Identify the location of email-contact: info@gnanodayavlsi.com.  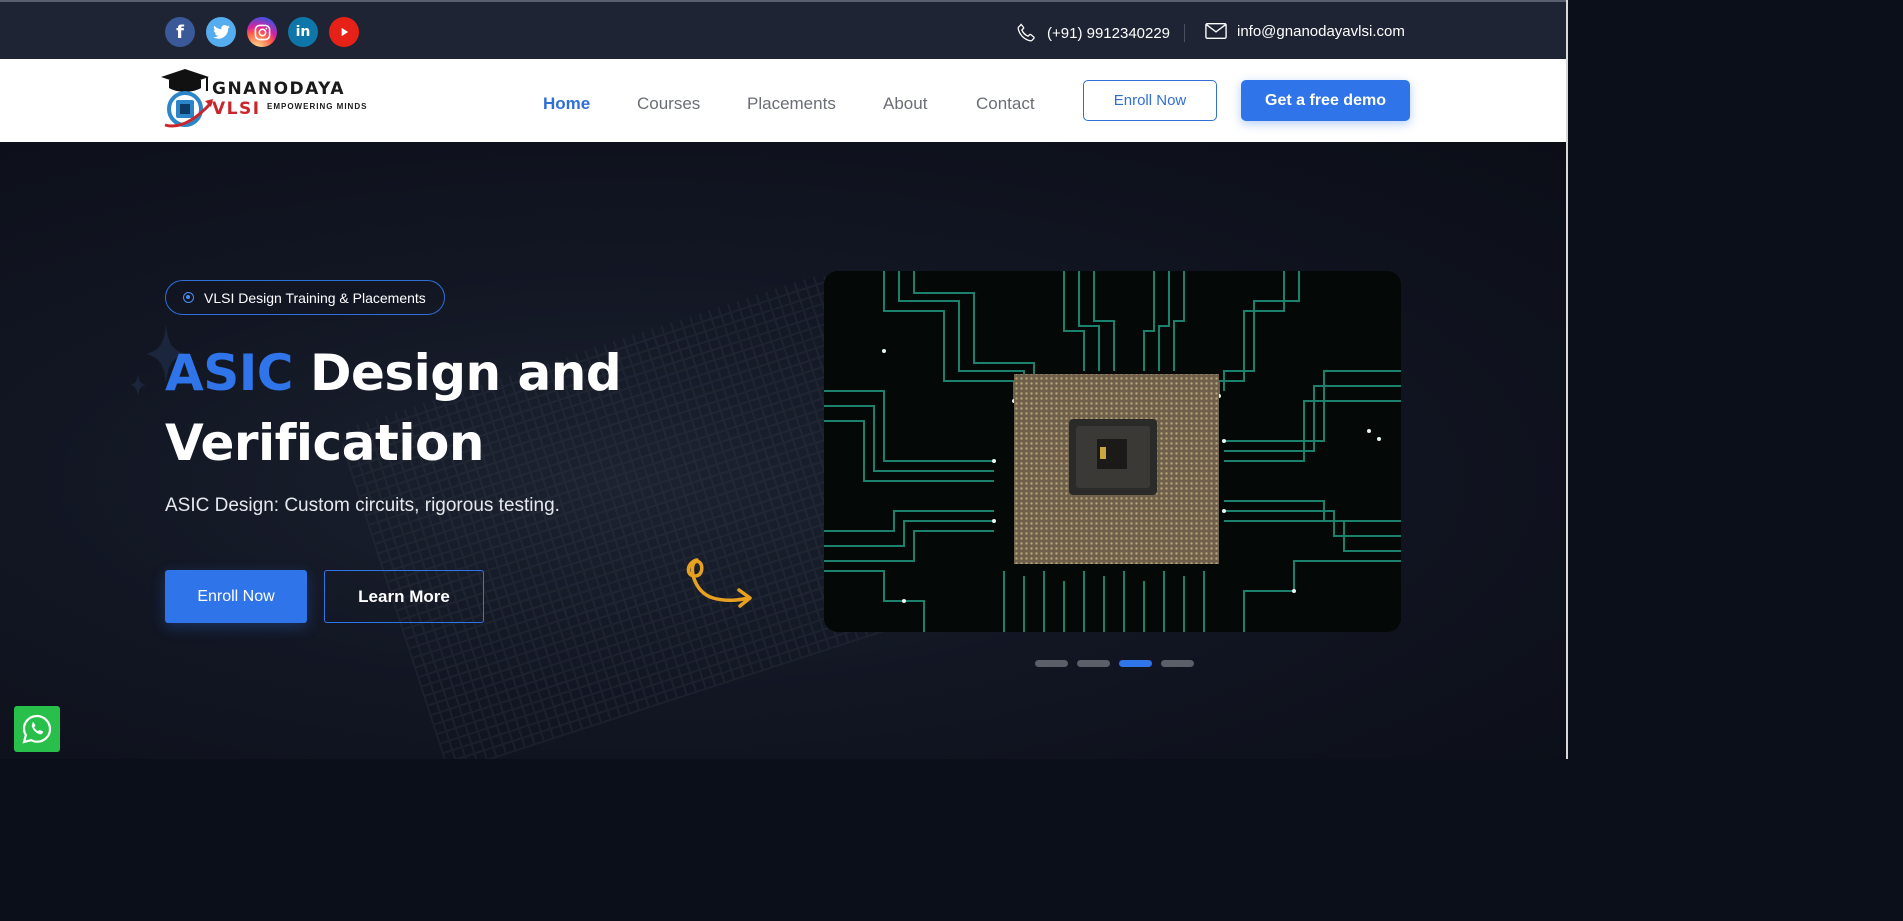
(1305, 31).